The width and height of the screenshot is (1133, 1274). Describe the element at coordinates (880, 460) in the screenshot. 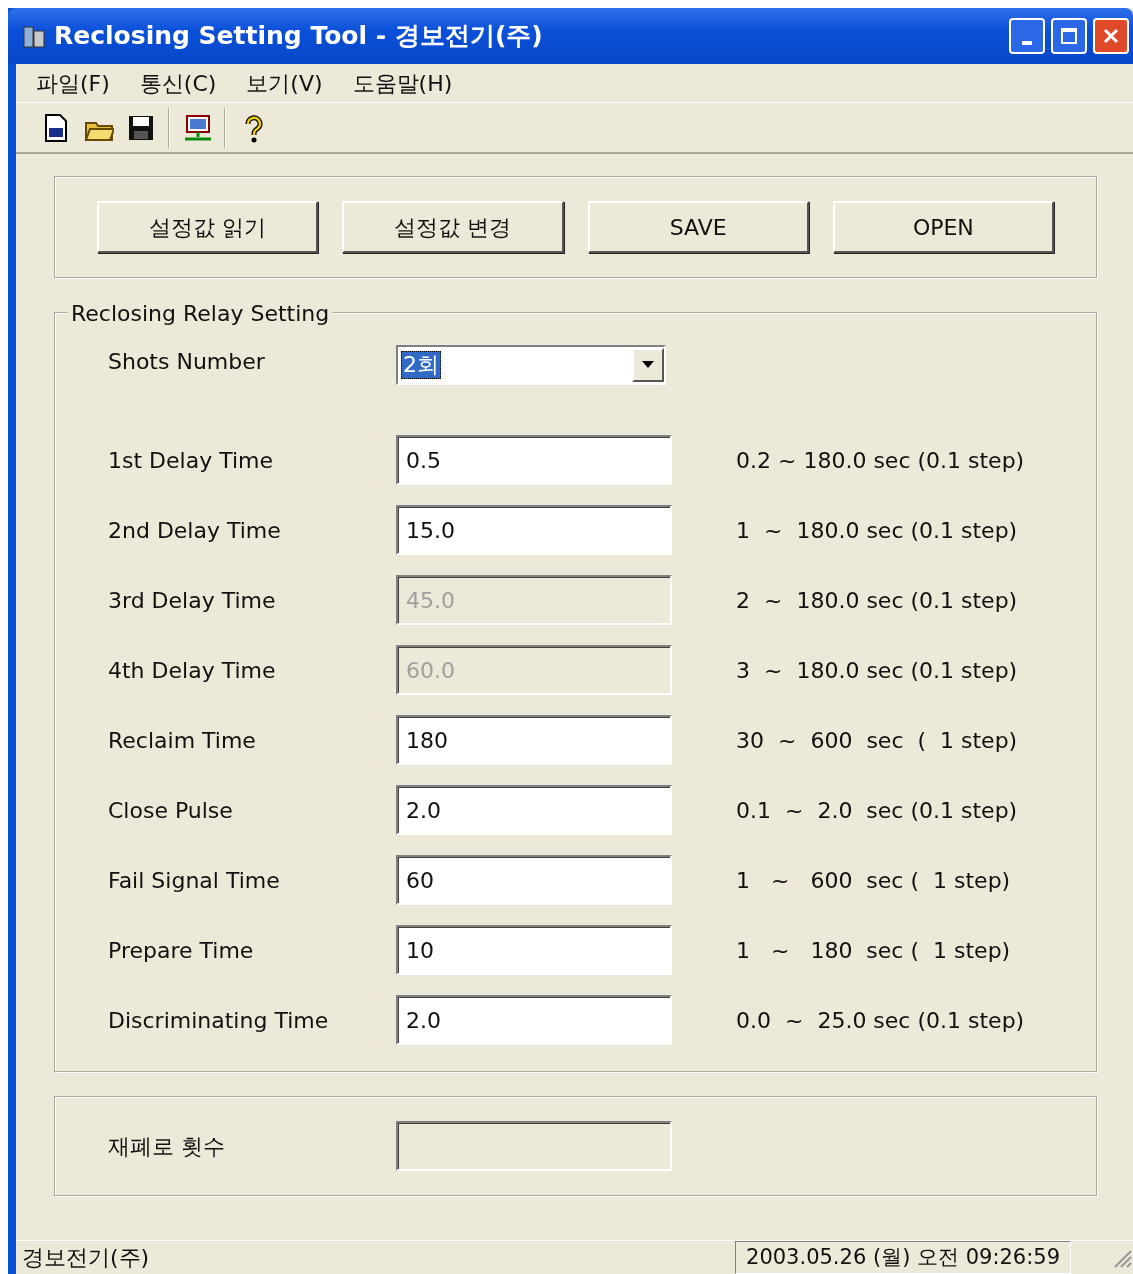

I see `range-text: 0.2 ~ 180.0 sec (0.1 step)` at that location.